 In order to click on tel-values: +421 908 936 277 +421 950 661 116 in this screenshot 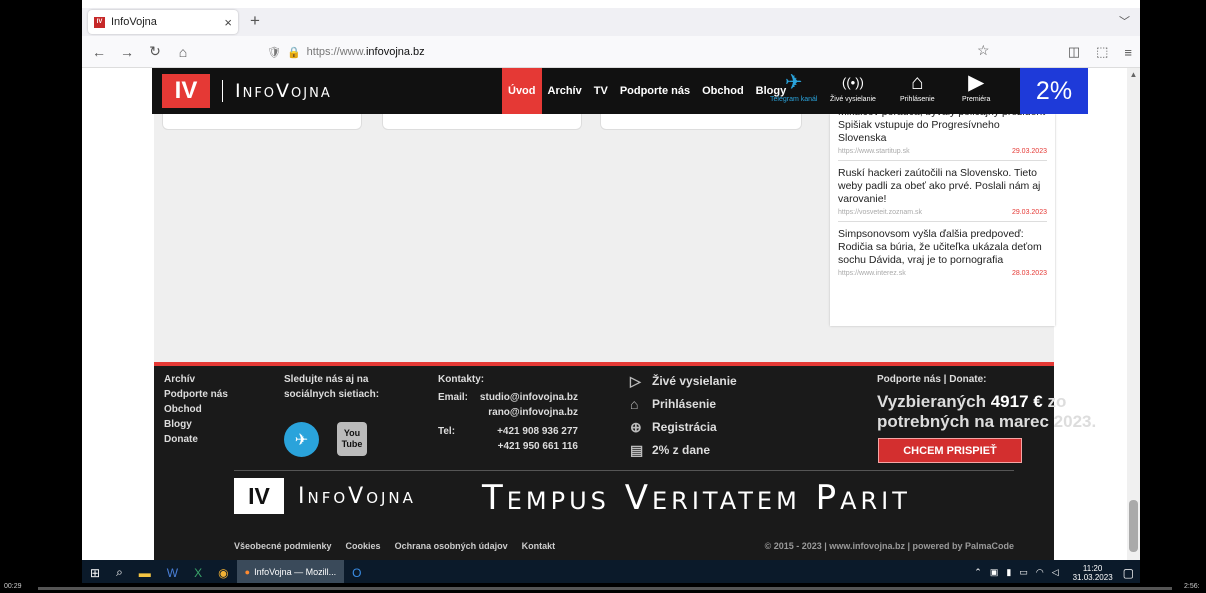, I will do `click(527, 439)`.